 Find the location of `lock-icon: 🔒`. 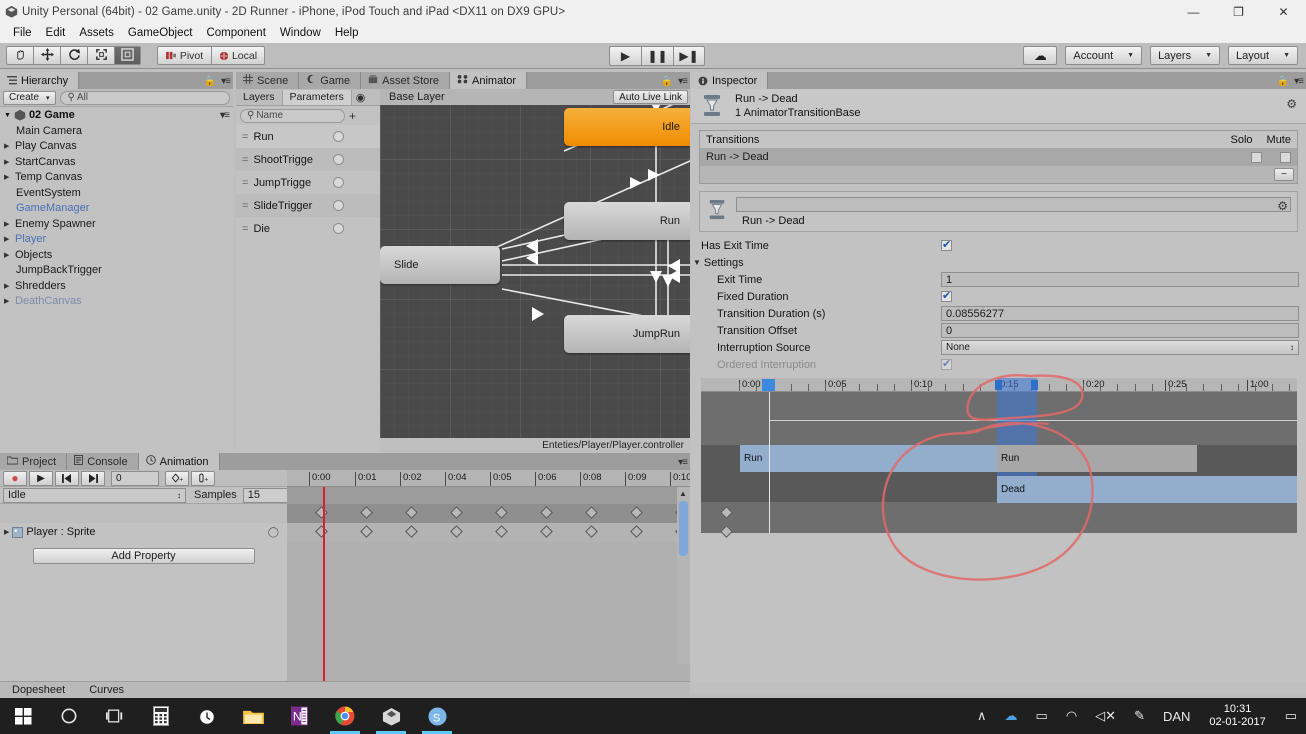

lock-icon: 🔒 is located at coordinates (667, 81).